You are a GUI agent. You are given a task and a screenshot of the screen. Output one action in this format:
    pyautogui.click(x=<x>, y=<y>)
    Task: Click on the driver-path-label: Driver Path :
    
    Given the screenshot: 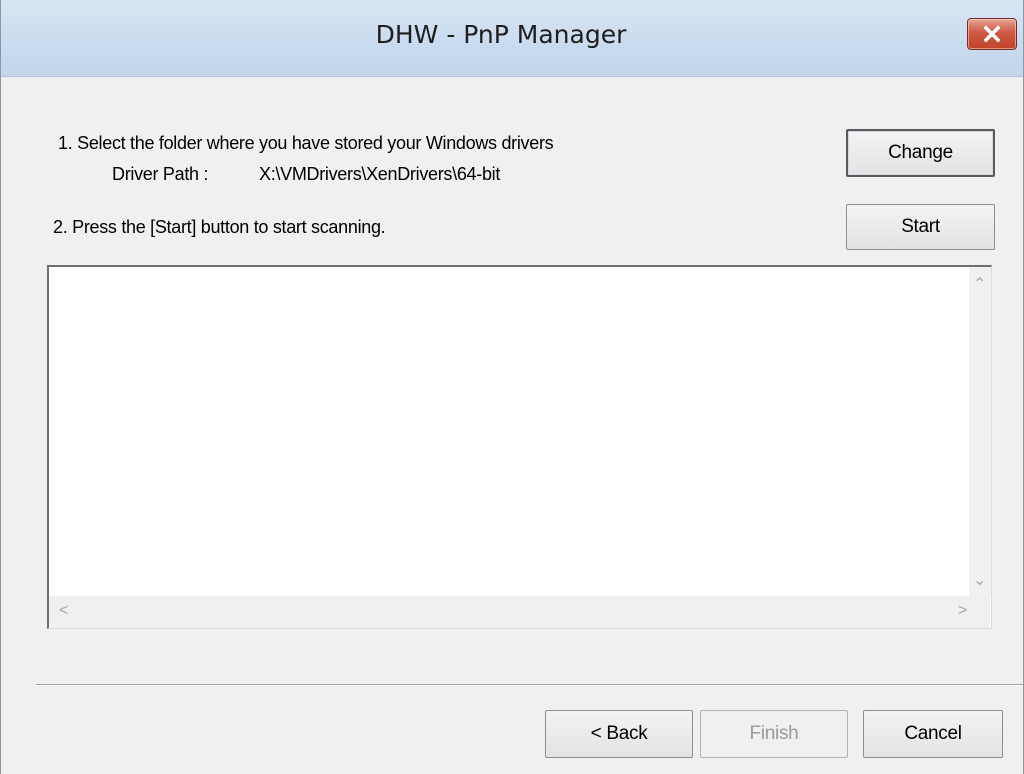 What is the action you would take?
    pyautogui.click(x=160, y=174)
    